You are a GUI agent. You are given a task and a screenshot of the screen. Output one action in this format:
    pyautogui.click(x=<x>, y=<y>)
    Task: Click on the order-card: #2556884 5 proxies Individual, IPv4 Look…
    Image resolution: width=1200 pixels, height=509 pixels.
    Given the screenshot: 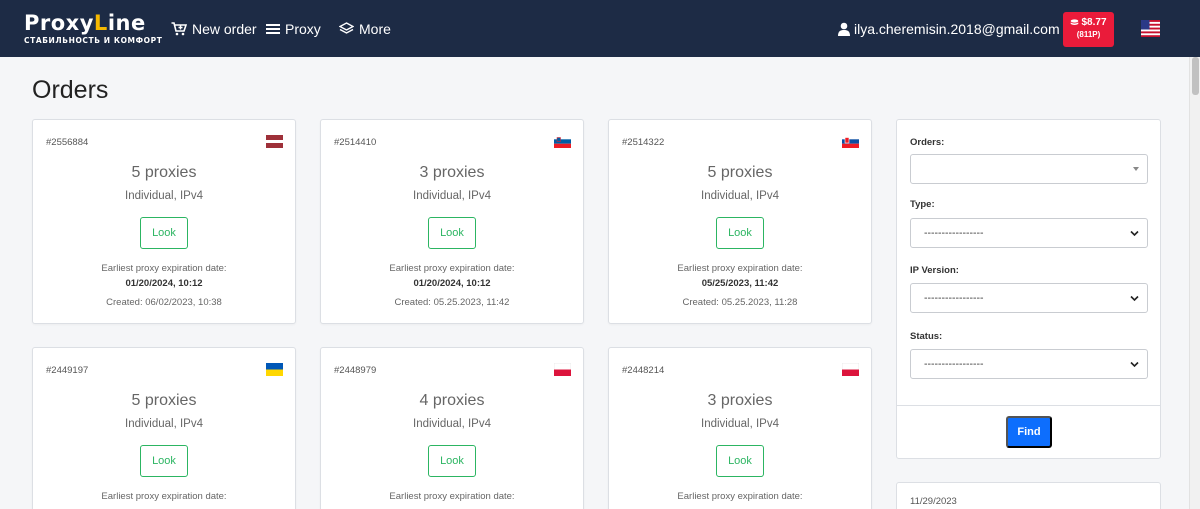 What is the action you would take?
    pyautogui.click(x=164, y=221)
    